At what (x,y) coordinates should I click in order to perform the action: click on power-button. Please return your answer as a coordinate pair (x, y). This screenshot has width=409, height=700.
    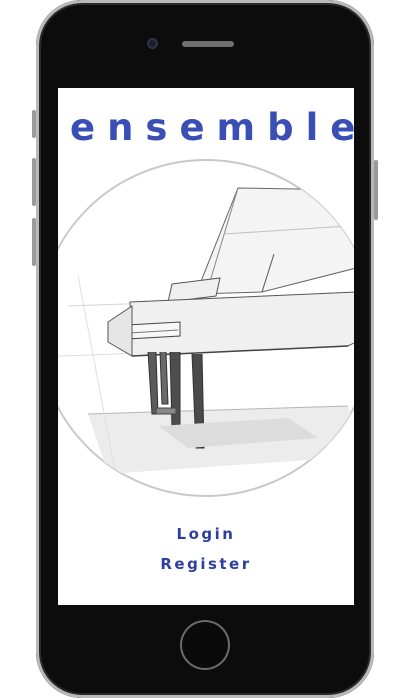
    Looking at the image, I should click on (376, 190).